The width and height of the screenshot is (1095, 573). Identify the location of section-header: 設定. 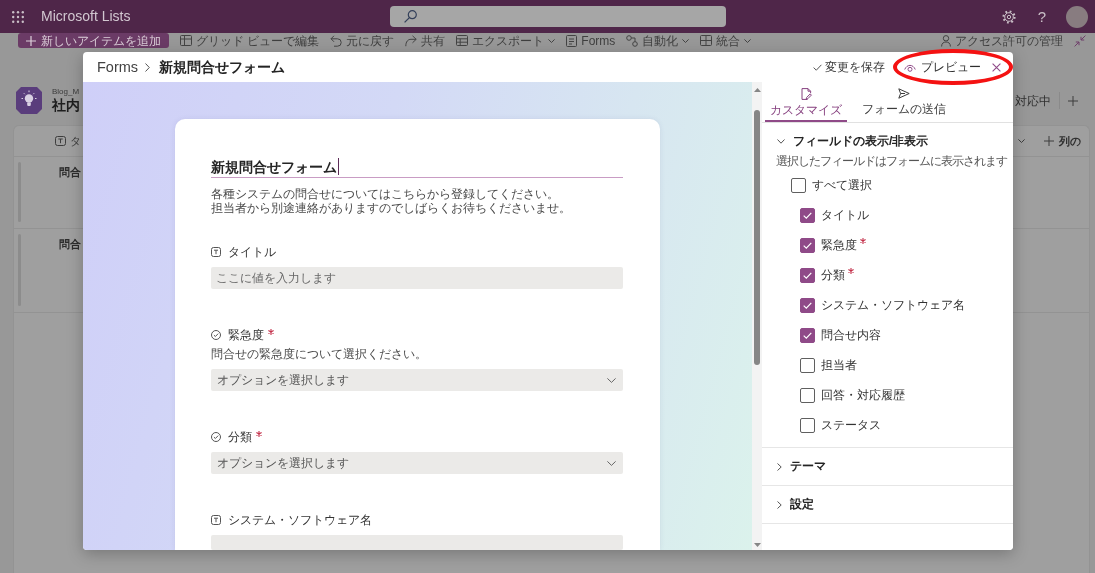
(795, 504).